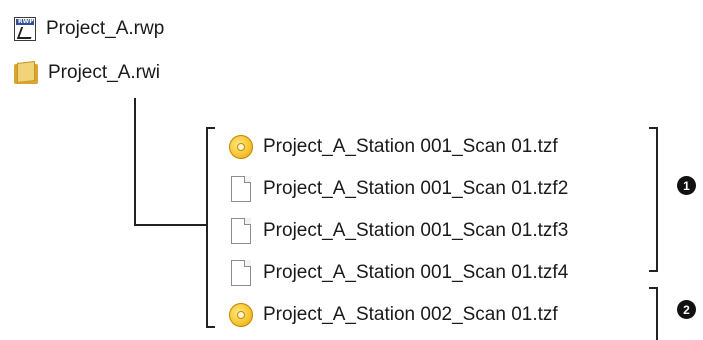 The width and height of the screenshot is (703, 340). Describe the element at coordinates (207, 227) in the screenshot. I see `left-bracket` at that location.